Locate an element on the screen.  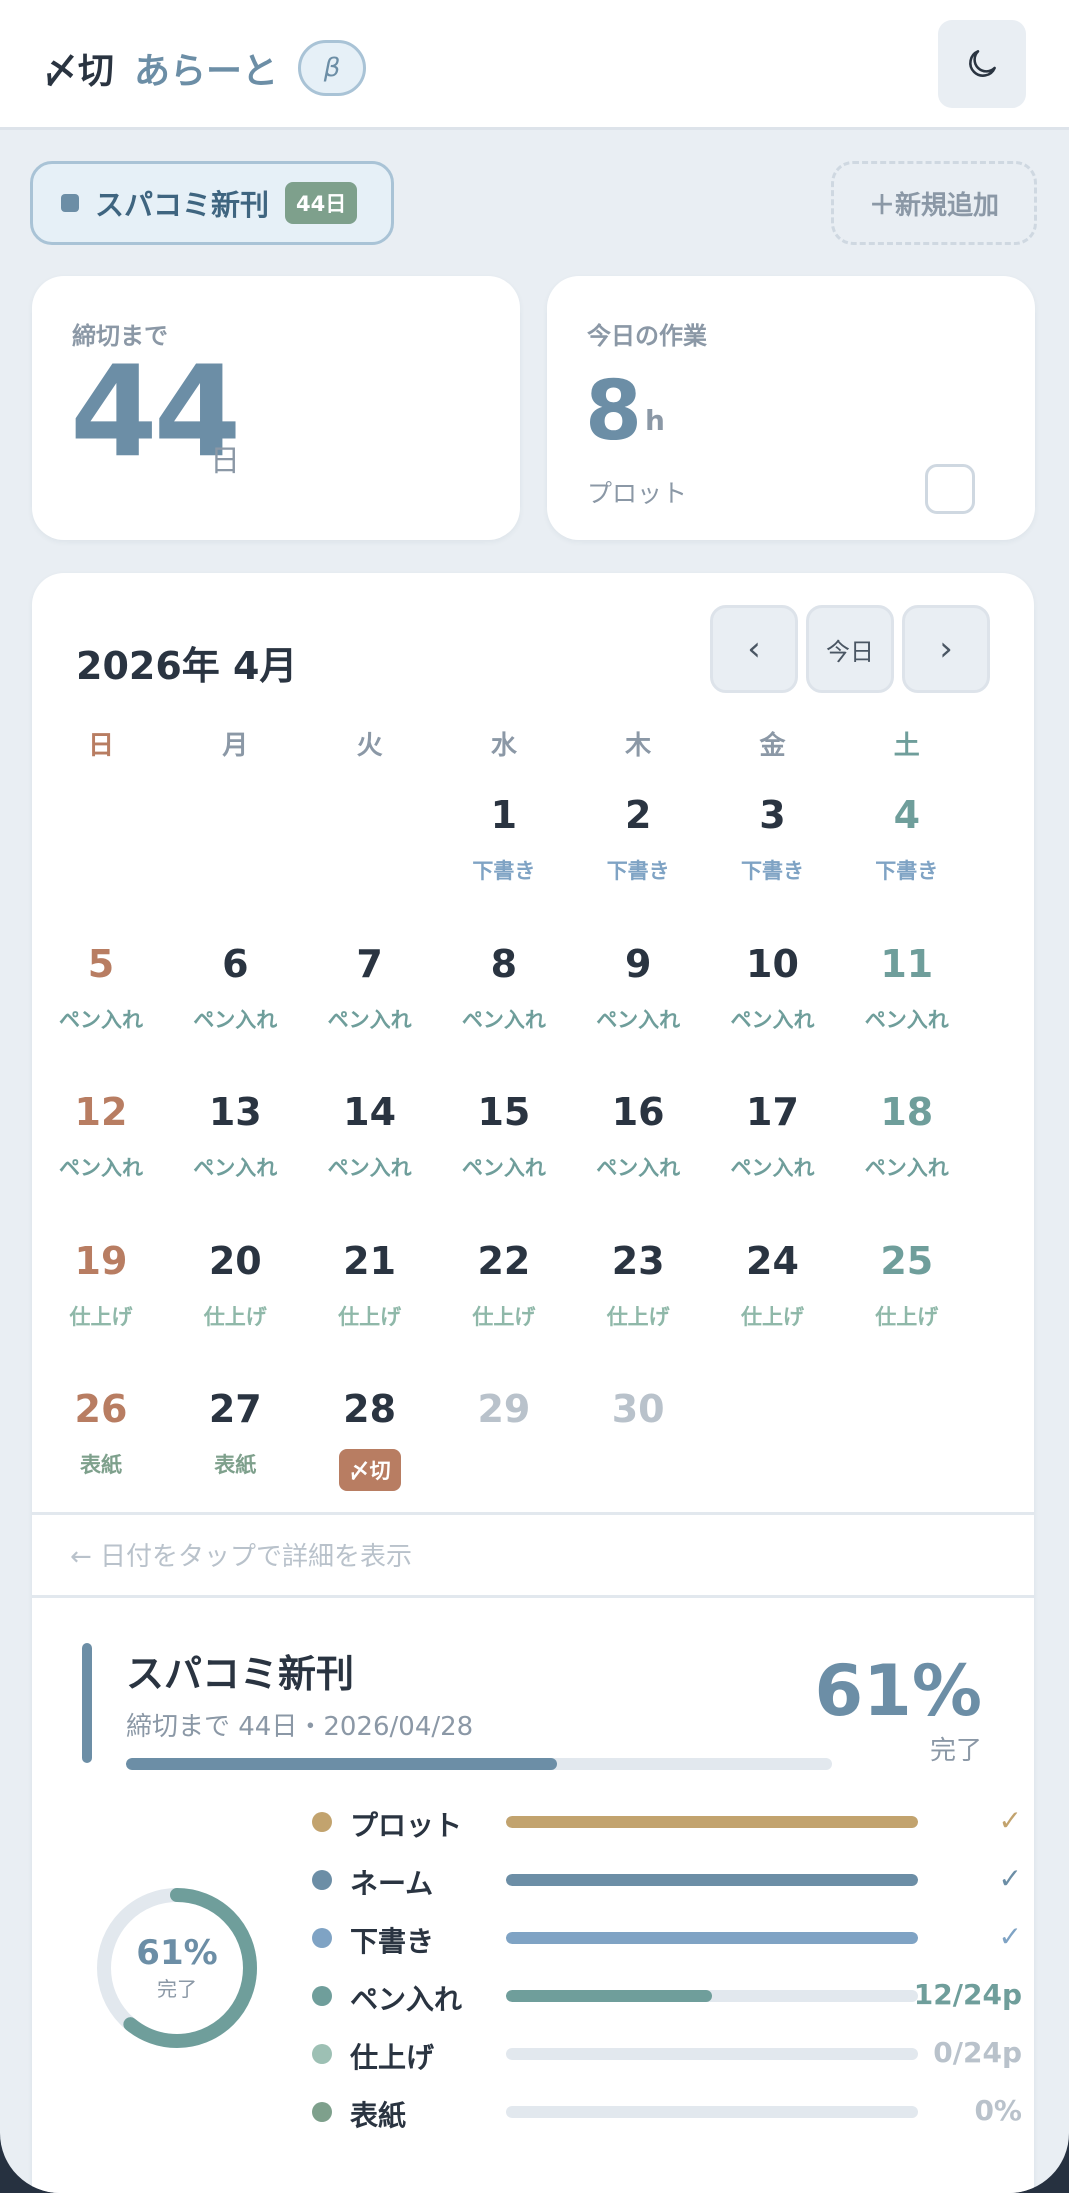
stage-row: 表紙 0% is located at coordinates (667, 2112).